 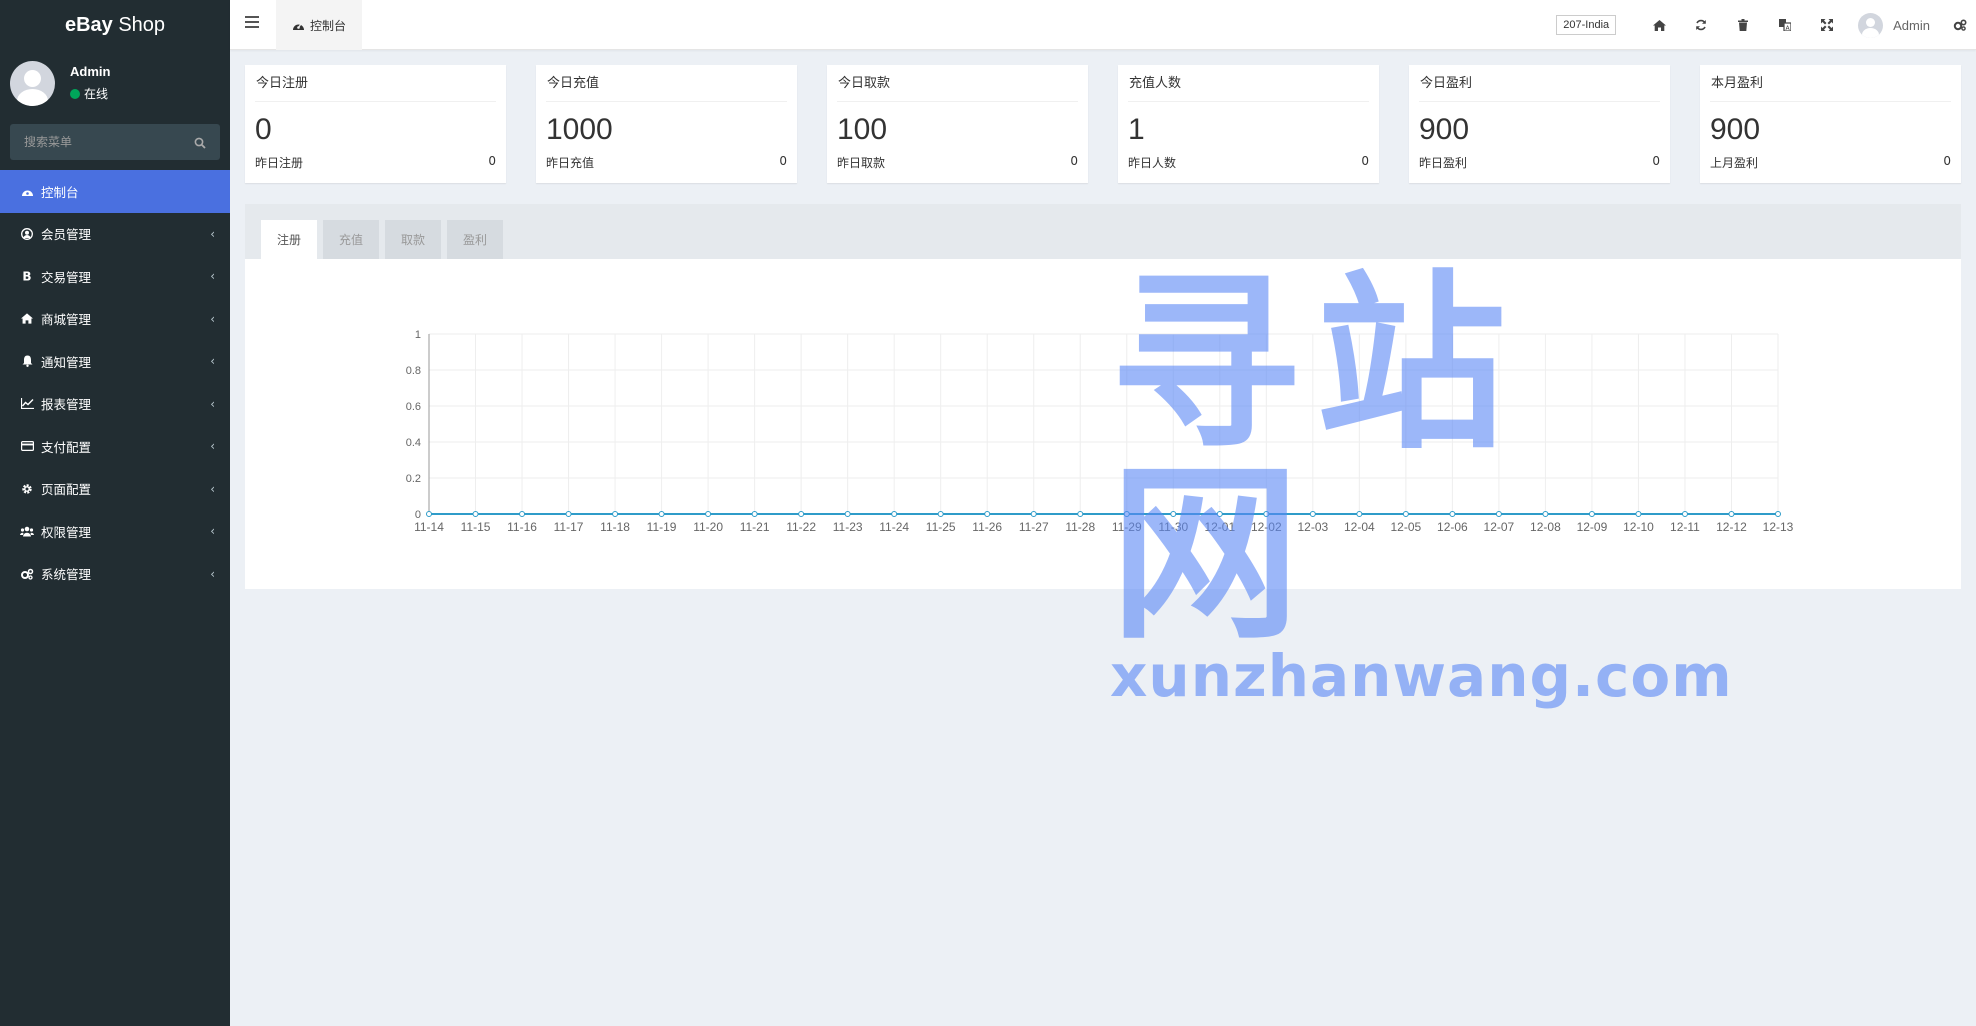 I want to click on gear-icon, so click(x=27, y=489).